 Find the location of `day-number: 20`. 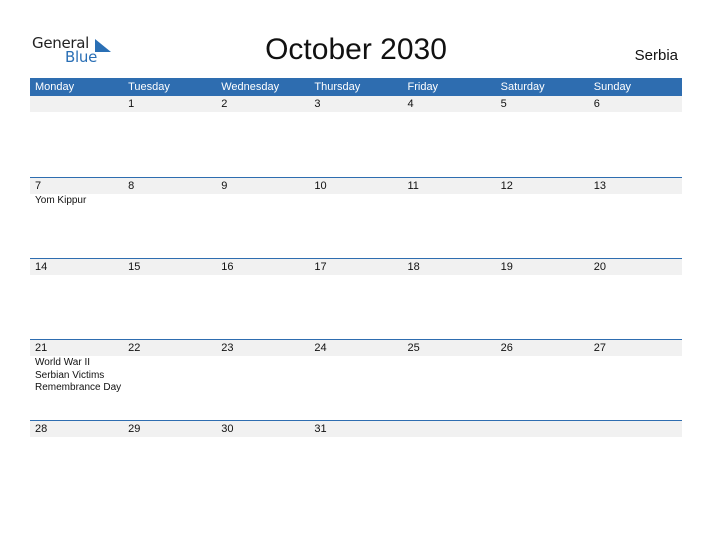

day-number: 20 is located at coordinates (599, 267).